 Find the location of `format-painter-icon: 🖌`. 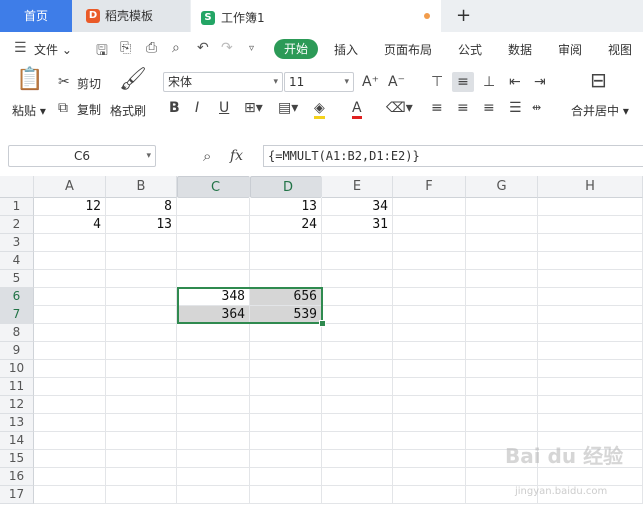

format-painter-icon: 🖌 is located at coordinates (133, 80).